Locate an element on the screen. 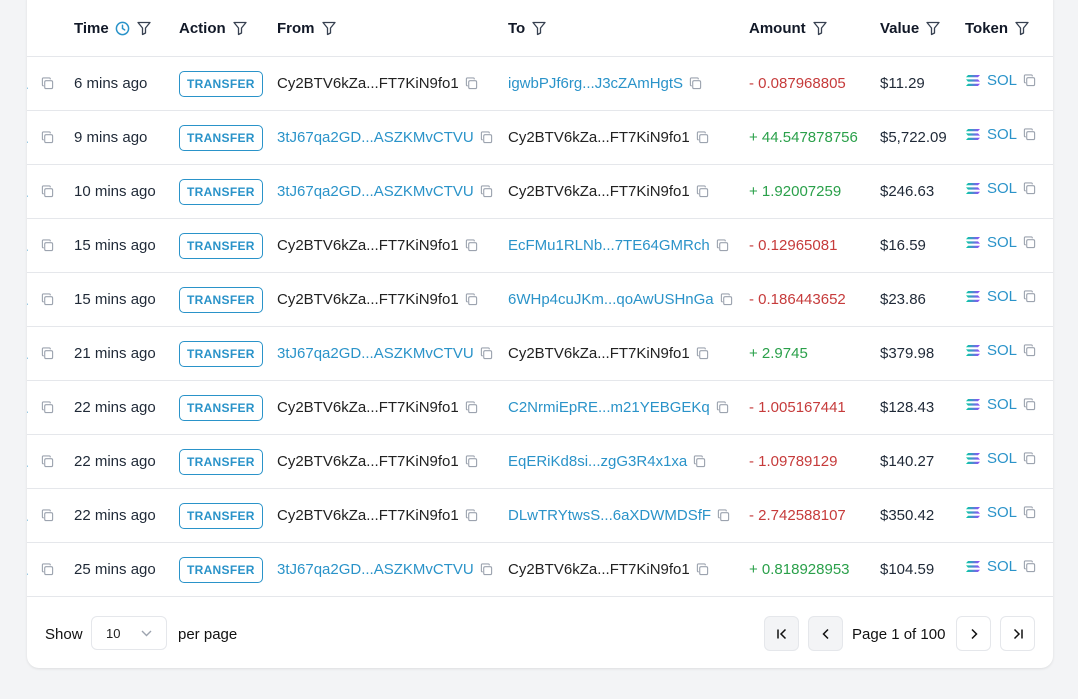 The image size is (1078, 699). row-time-text: 22 mins ago is located at coordinates (115, 407).